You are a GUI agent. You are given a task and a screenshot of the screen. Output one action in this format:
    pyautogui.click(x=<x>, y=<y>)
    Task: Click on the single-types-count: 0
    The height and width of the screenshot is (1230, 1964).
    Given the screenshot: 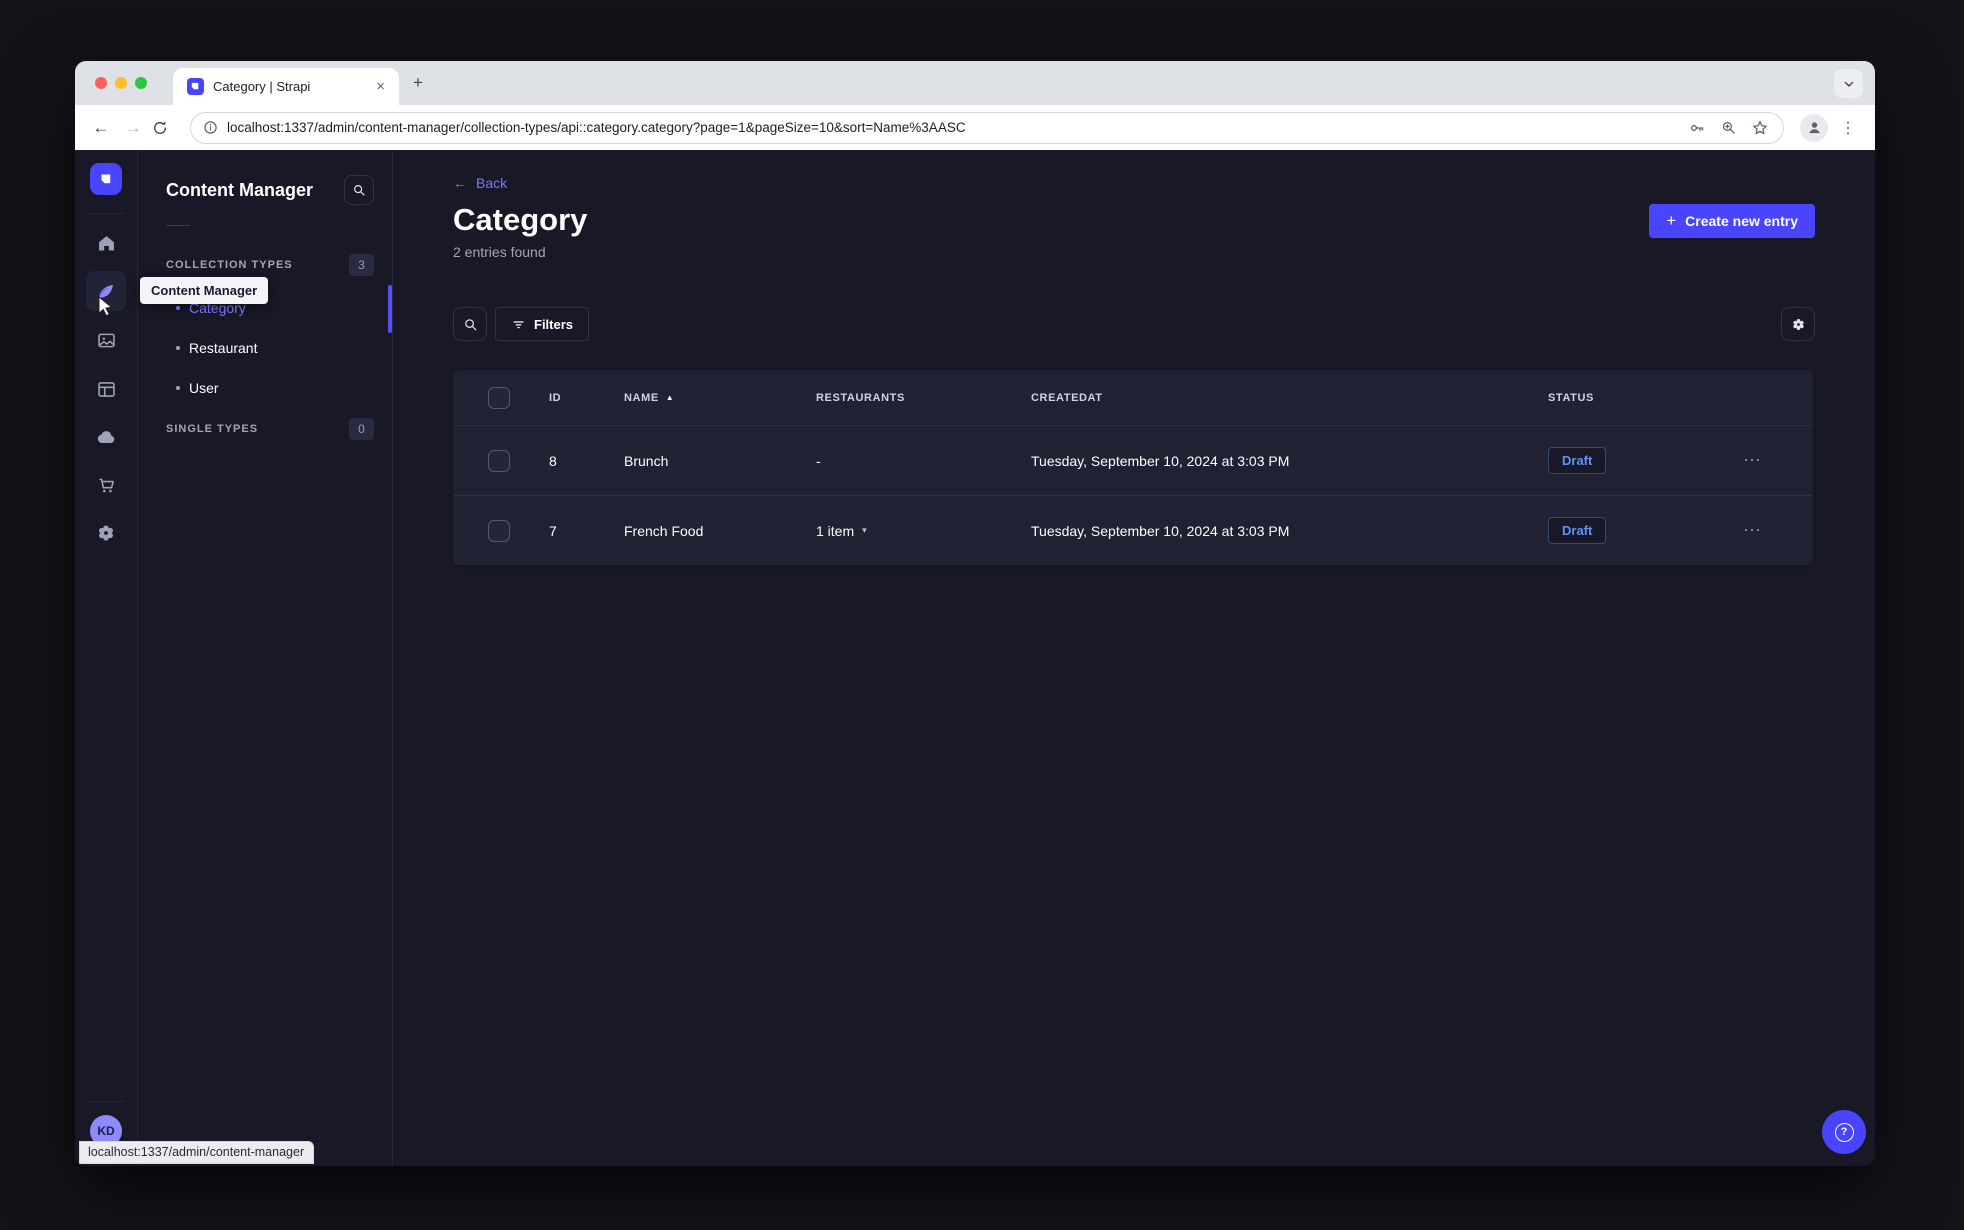 What is the action you would take?
    pyautogui.click(x=361, y=429)
    